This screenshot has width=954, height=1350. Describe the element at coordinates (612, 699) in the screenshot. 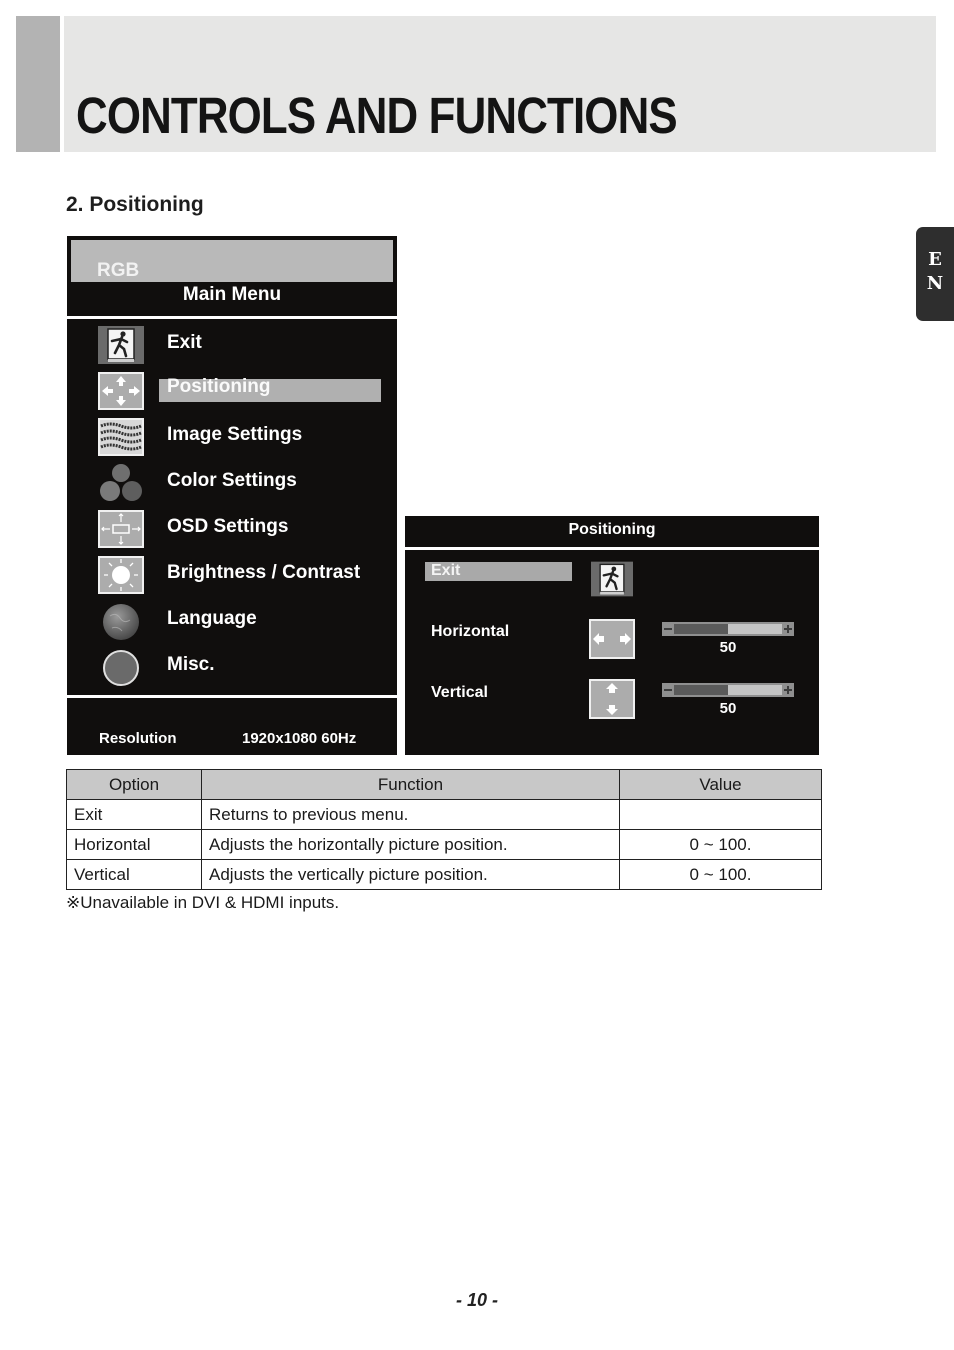

I see `vertical-arrows-icon` at that location.